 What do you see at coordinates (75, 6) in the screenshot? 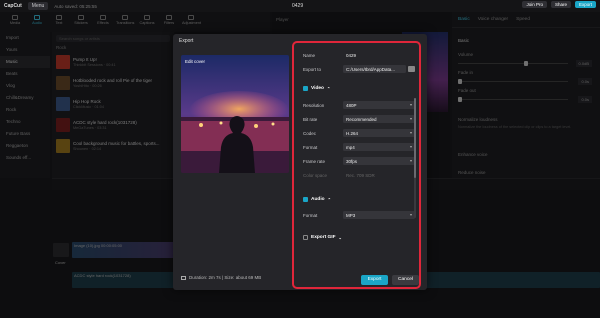
I see `autosave-status: Auto saved: 05:25:55` at bounding box center [75, 6].